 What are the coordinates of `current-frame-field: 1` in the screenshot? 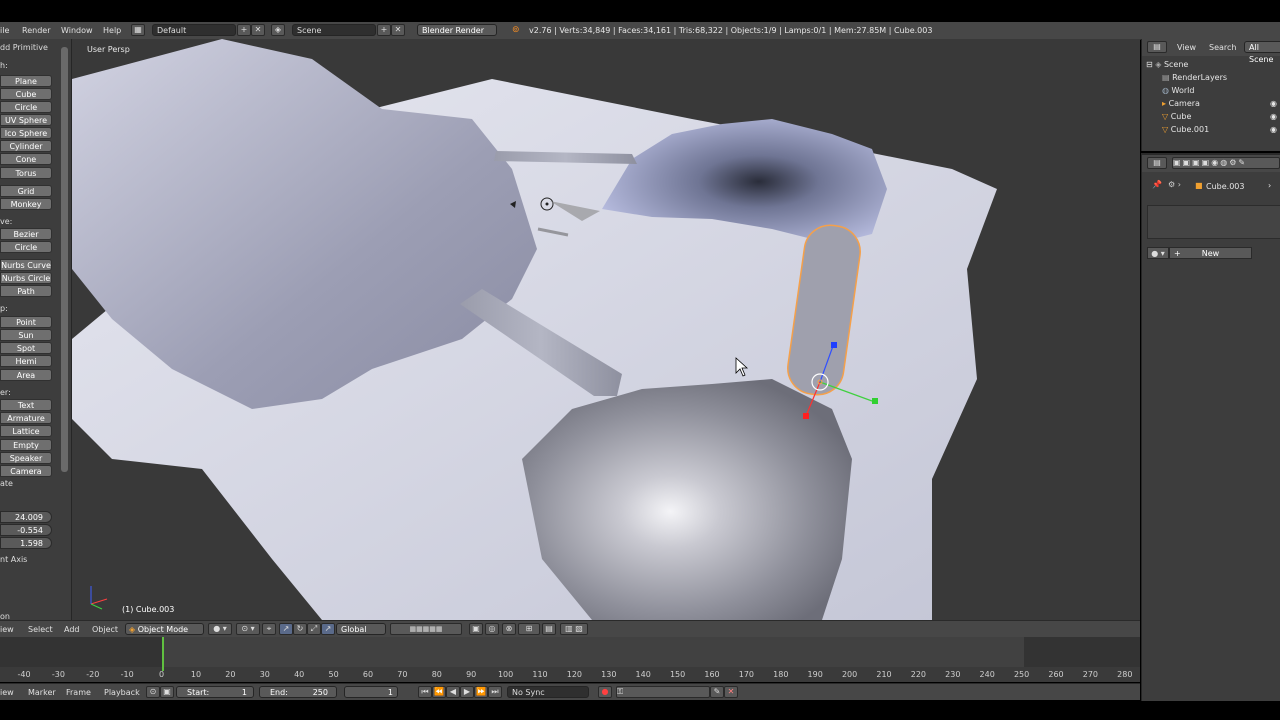 It's located at (371, 692).